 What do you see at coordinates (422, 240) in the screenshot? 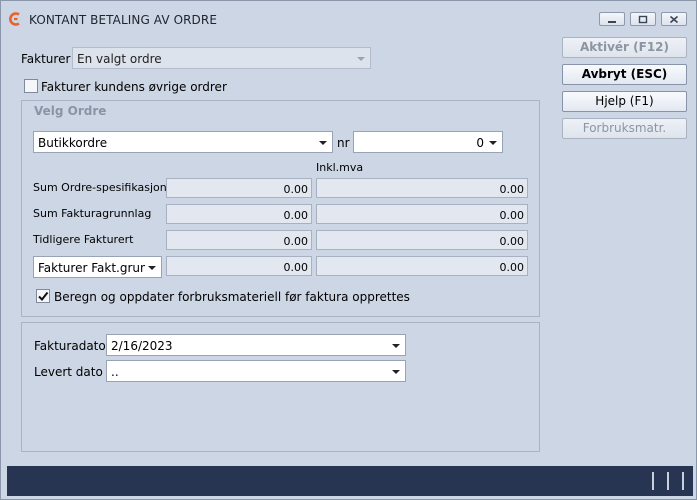
I see `tidligere-fakturert-value-mva: 0.00` at bounding box center [422, 240].